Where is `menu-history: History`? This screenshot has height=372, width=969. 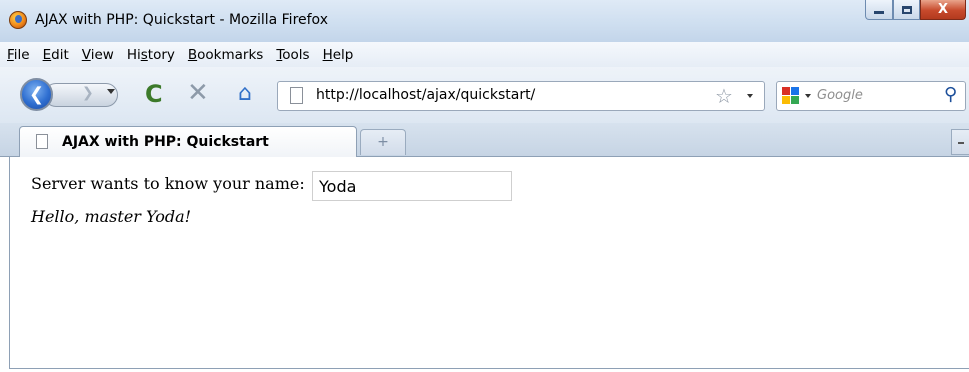 menu-history: History is located at coordinates (151, 55).